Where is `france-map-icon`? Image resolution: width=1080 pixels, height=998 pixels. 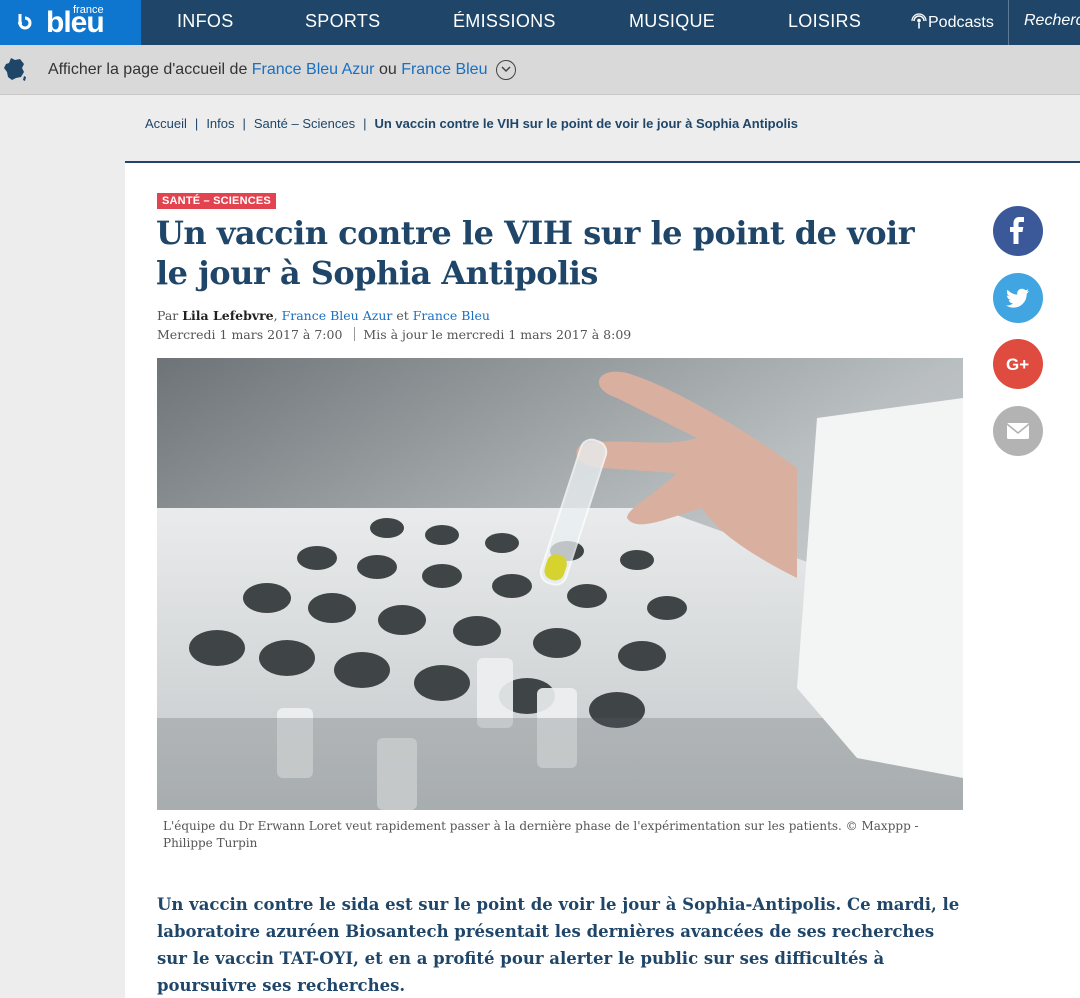 france-map-icon is located at coordinates (15, 69).